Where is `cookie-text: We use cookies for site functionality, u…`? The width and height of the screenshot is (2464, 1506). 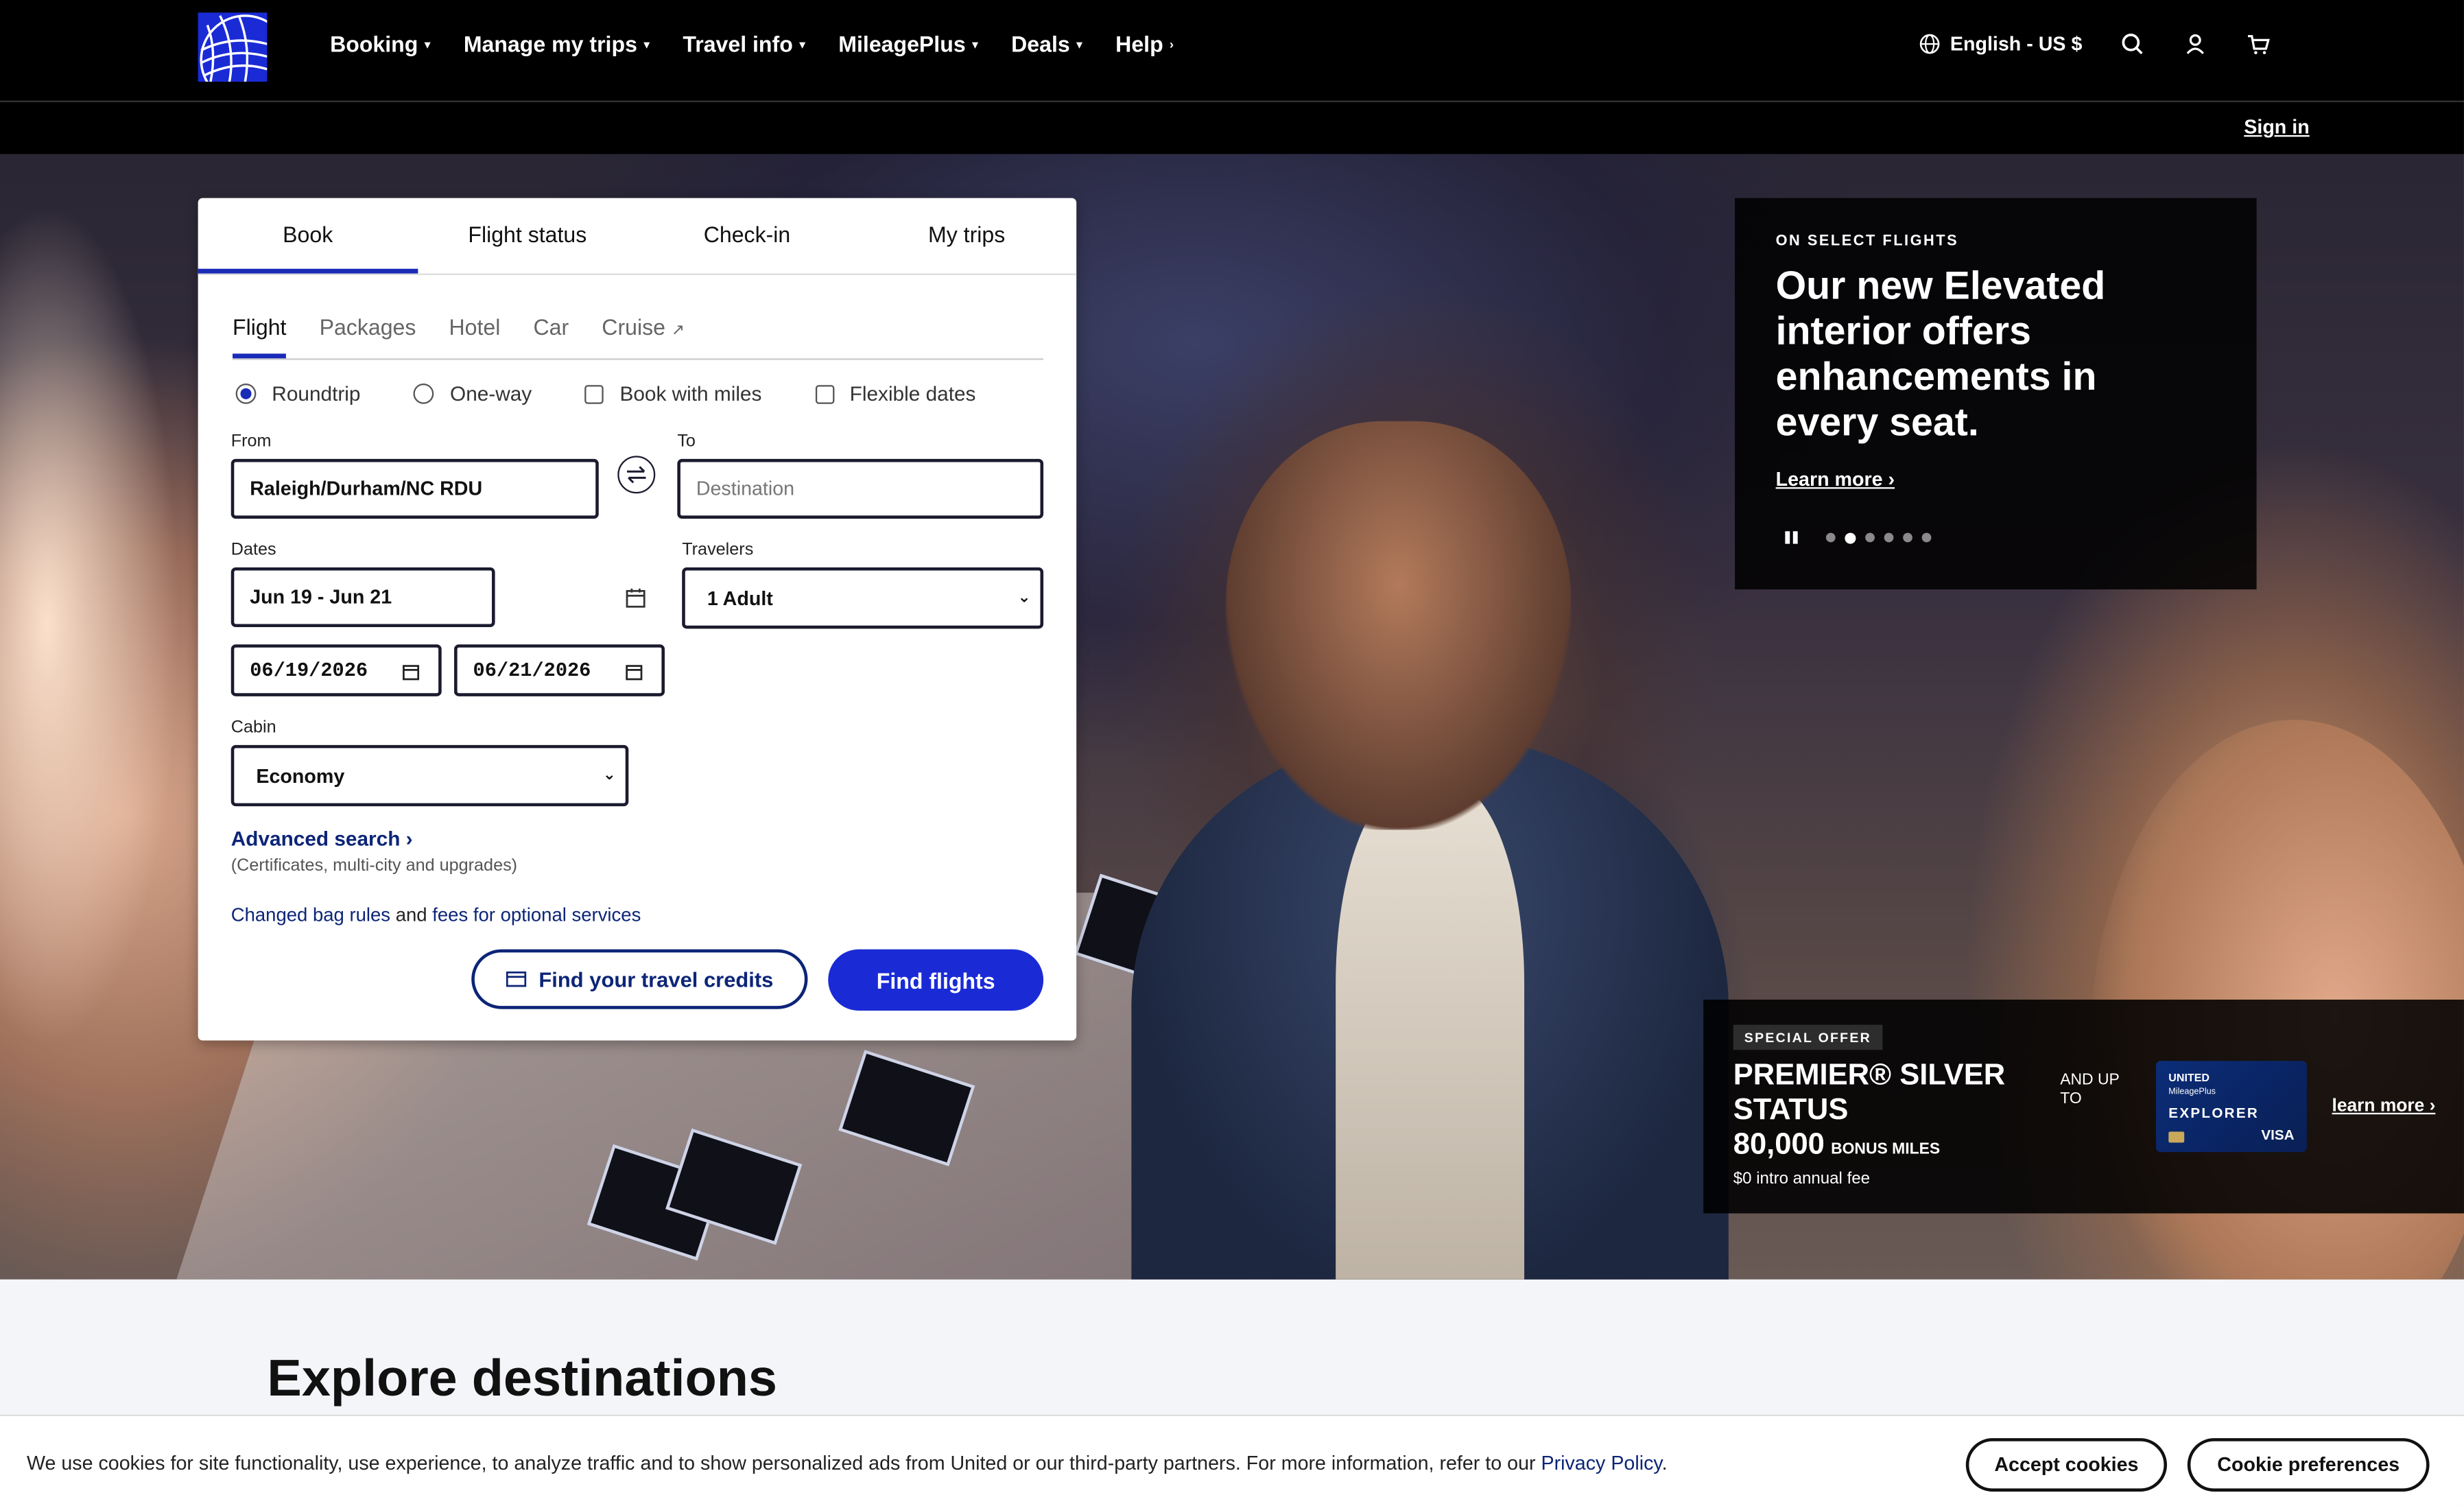 cookie-text: We use cookies for site functionality, u… is located at coordinates (783, 1463).